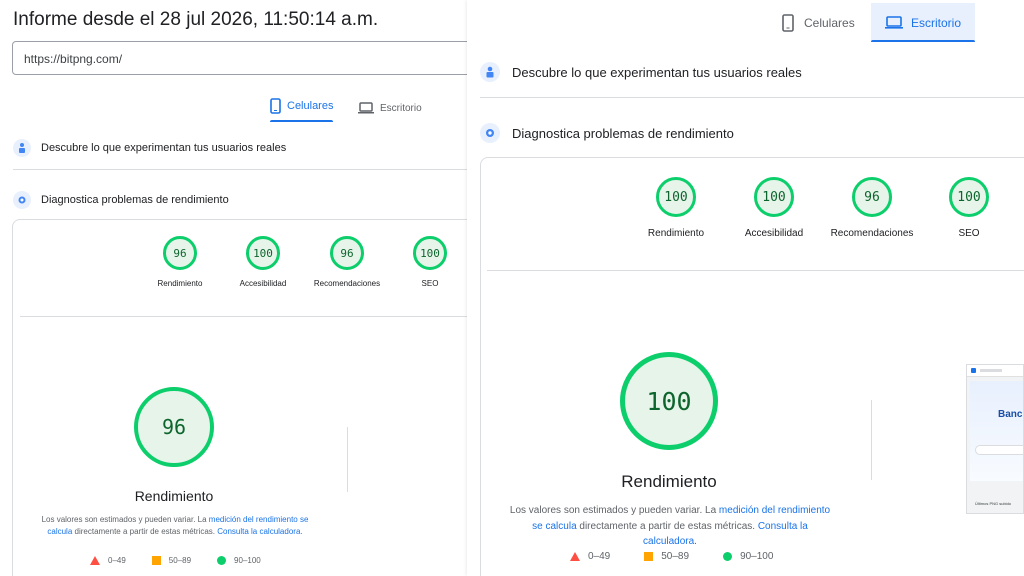  I want to click on users-icon, so click(22, 148).